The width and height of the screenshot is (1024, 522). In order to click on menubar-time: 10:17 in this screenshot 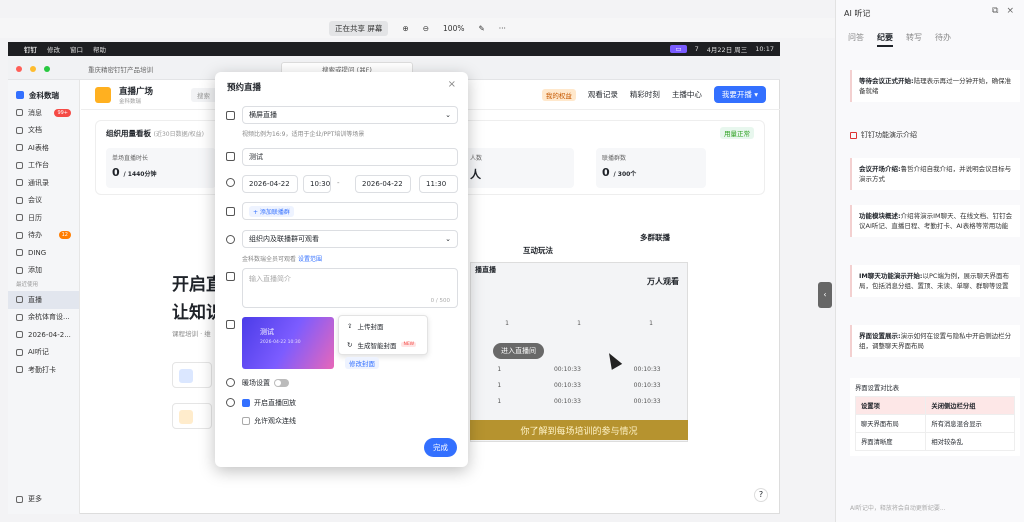, I will do `click(764, 49)`.